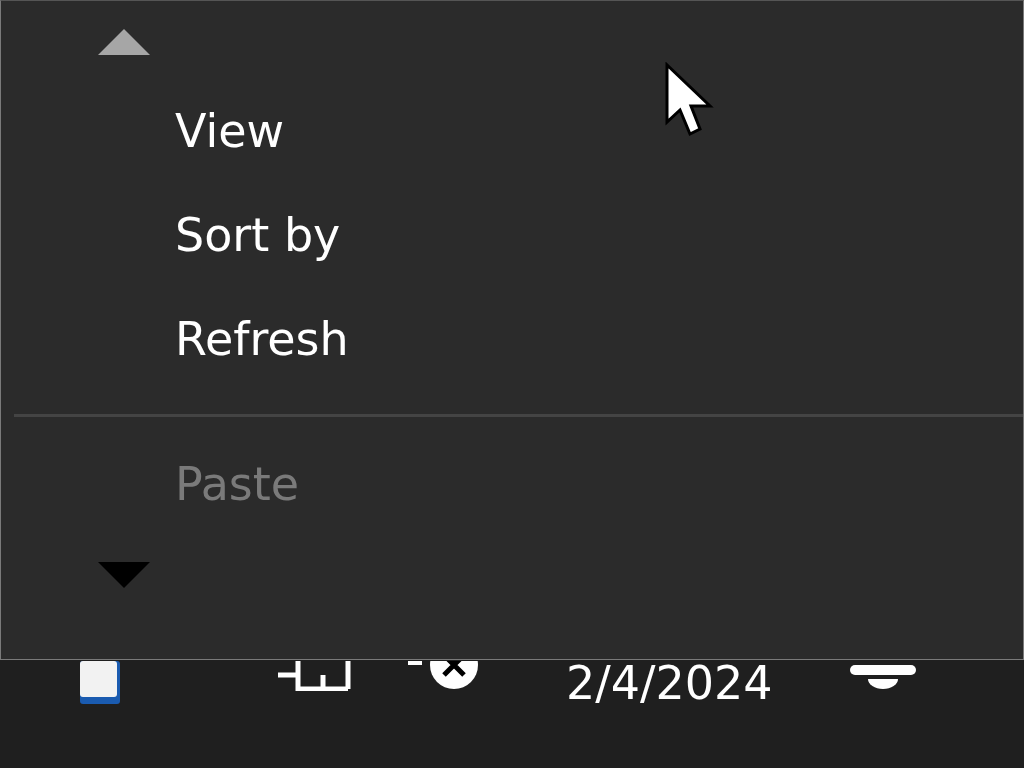  I want to click on menu-item: View, so click(230, 131).